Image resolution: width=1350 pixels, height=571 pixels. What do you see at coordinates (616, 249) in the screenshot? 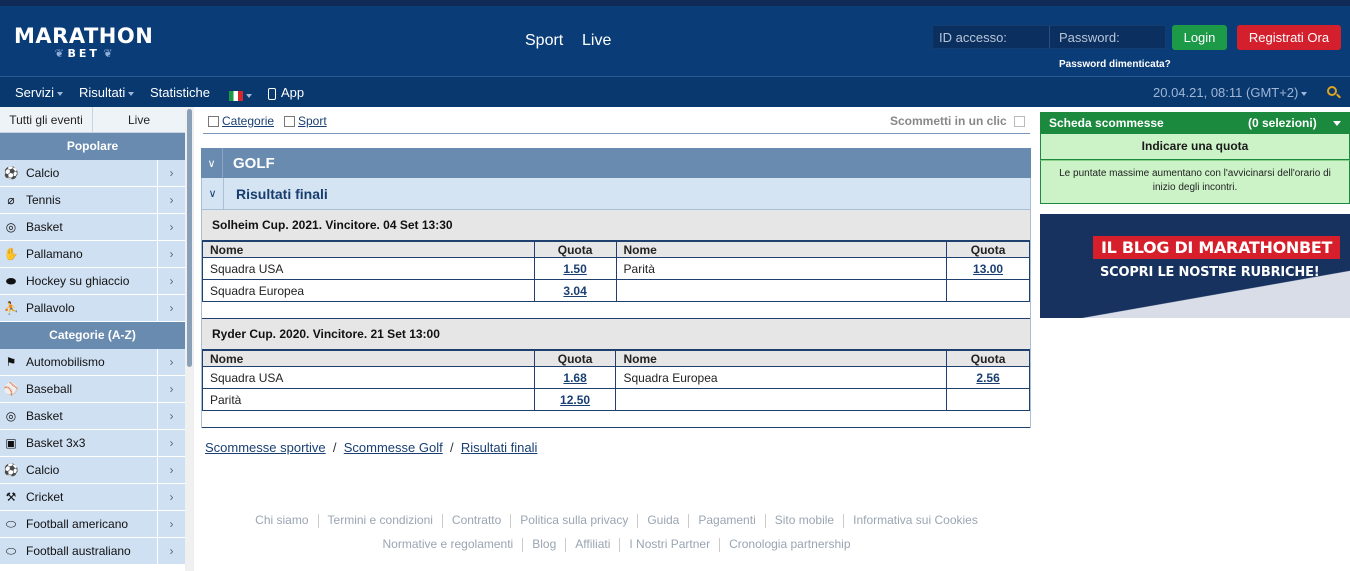
I see `table-header: Nome Quota Nome Quota` at bounding box center [616, 249].